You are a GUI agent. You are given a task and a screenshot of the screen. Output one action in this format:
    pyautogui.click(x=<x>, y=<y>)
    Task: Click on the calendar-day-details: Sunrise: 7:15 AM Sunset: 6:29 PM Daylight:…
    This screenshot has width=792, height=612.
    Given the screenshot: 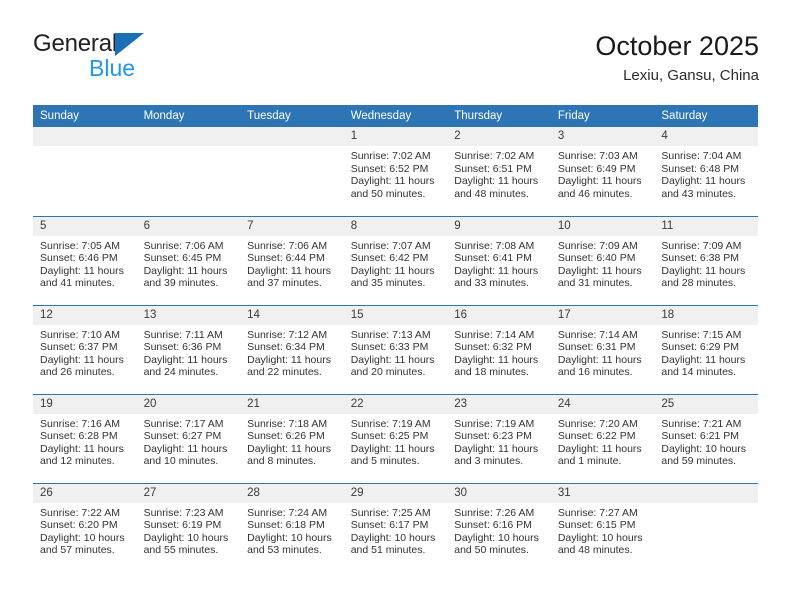 What is the action you would take?
    pyautogui.click(x=706, y=352)
    